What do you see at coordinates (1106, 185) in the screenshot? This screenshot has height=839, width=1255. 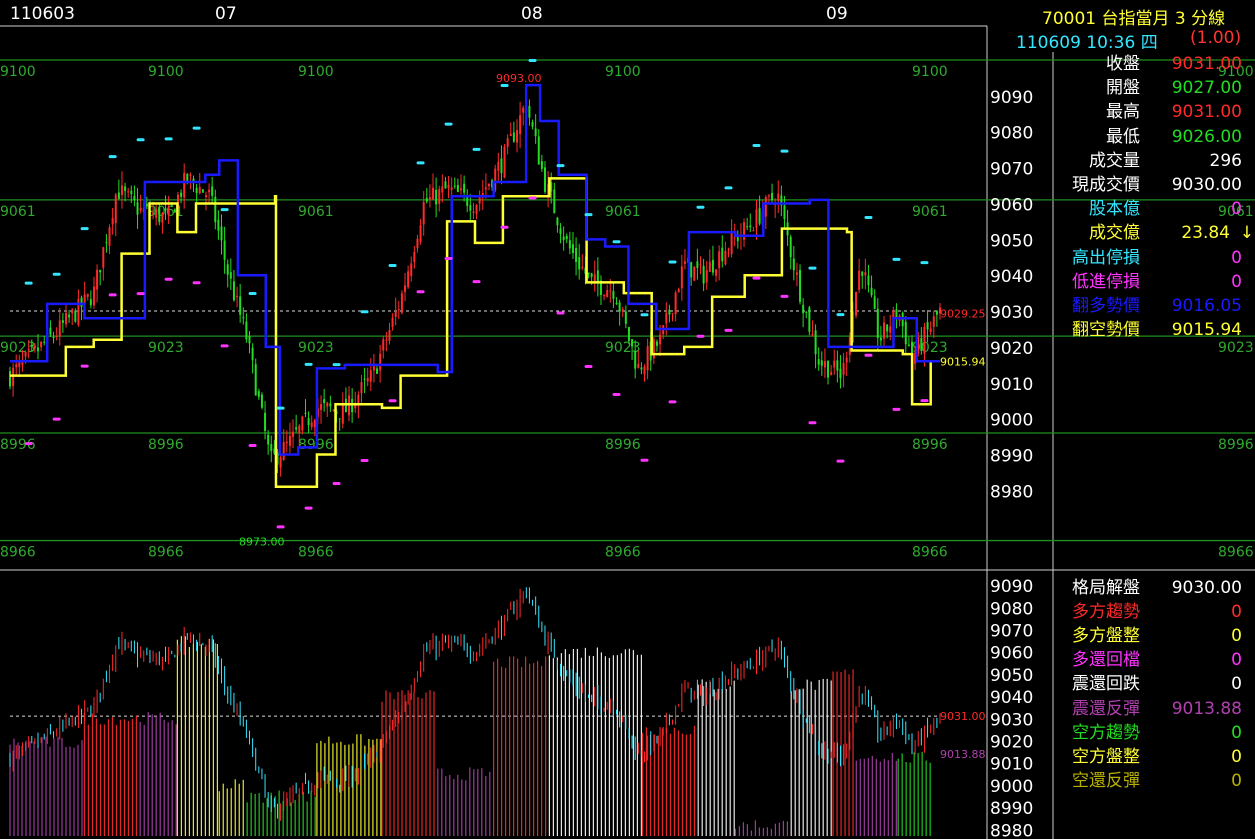 I see `quote-info-label: 現成交價` at bounding box center [1106, 185].